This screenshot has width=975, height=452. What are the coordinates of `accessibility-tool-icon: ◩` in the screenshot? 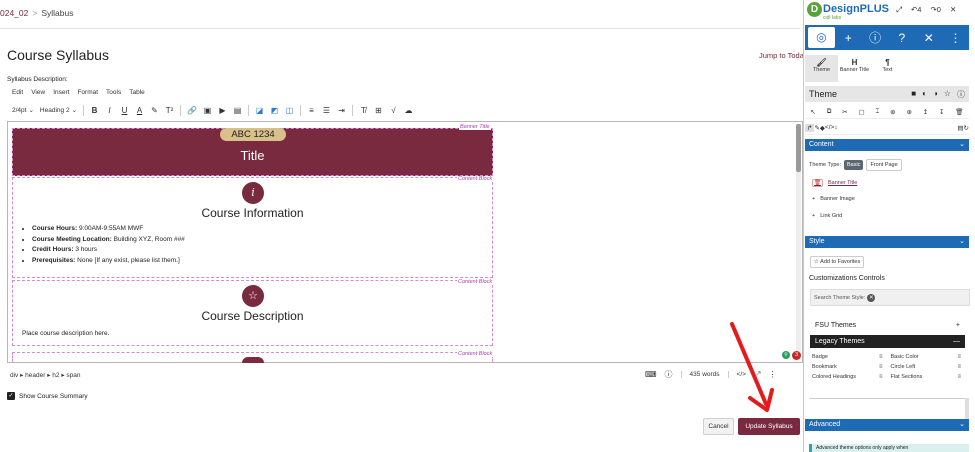 It's located at (274, 110).